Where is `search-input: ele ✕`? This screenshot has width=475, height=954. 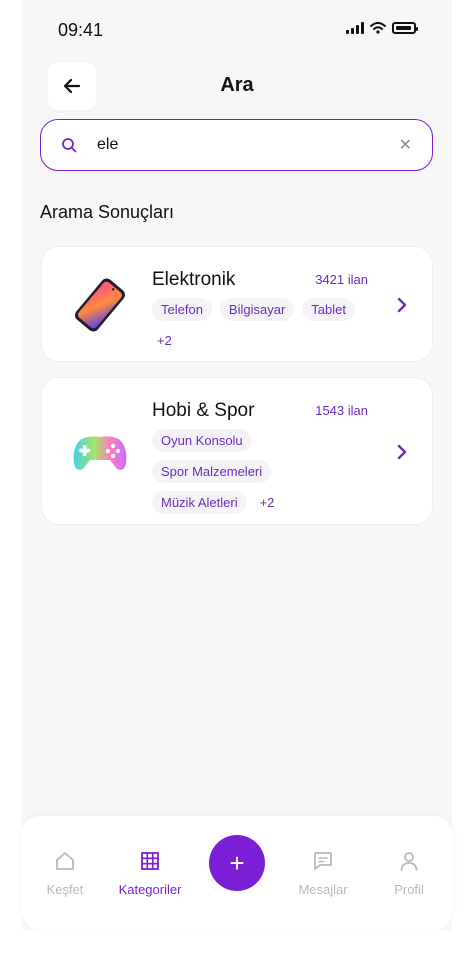 search-input: ele ✕ is located at coordinates (236, 145).